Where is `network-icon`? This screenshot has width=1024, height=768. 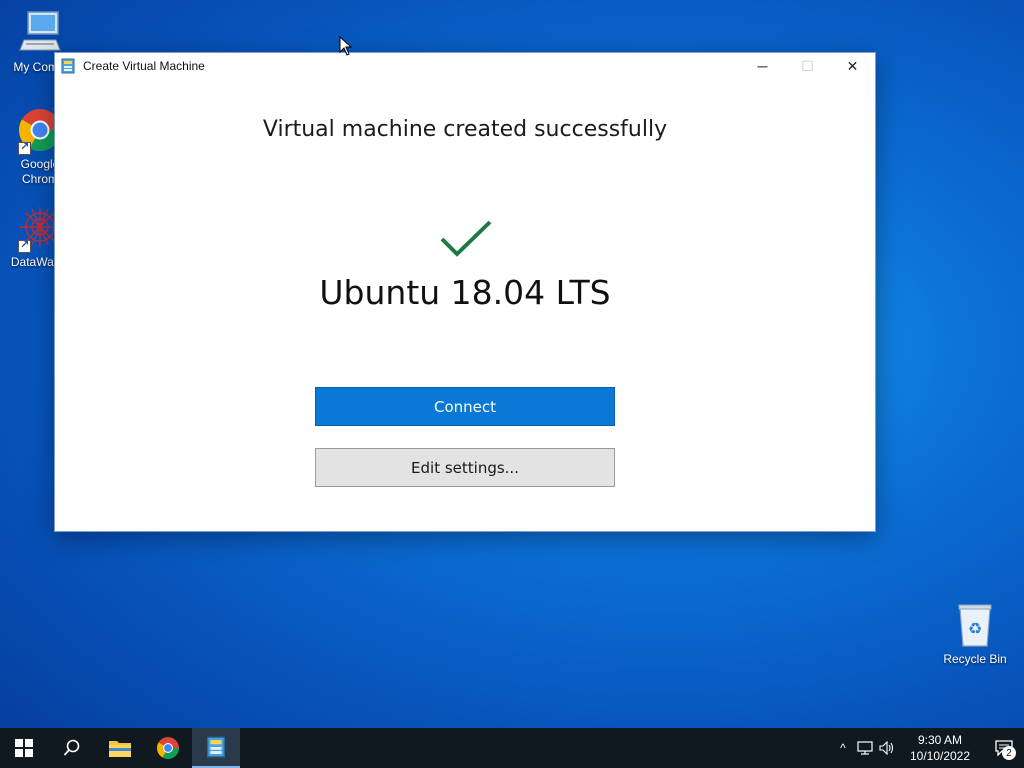 network-icon is located at coordinates (865, 748).